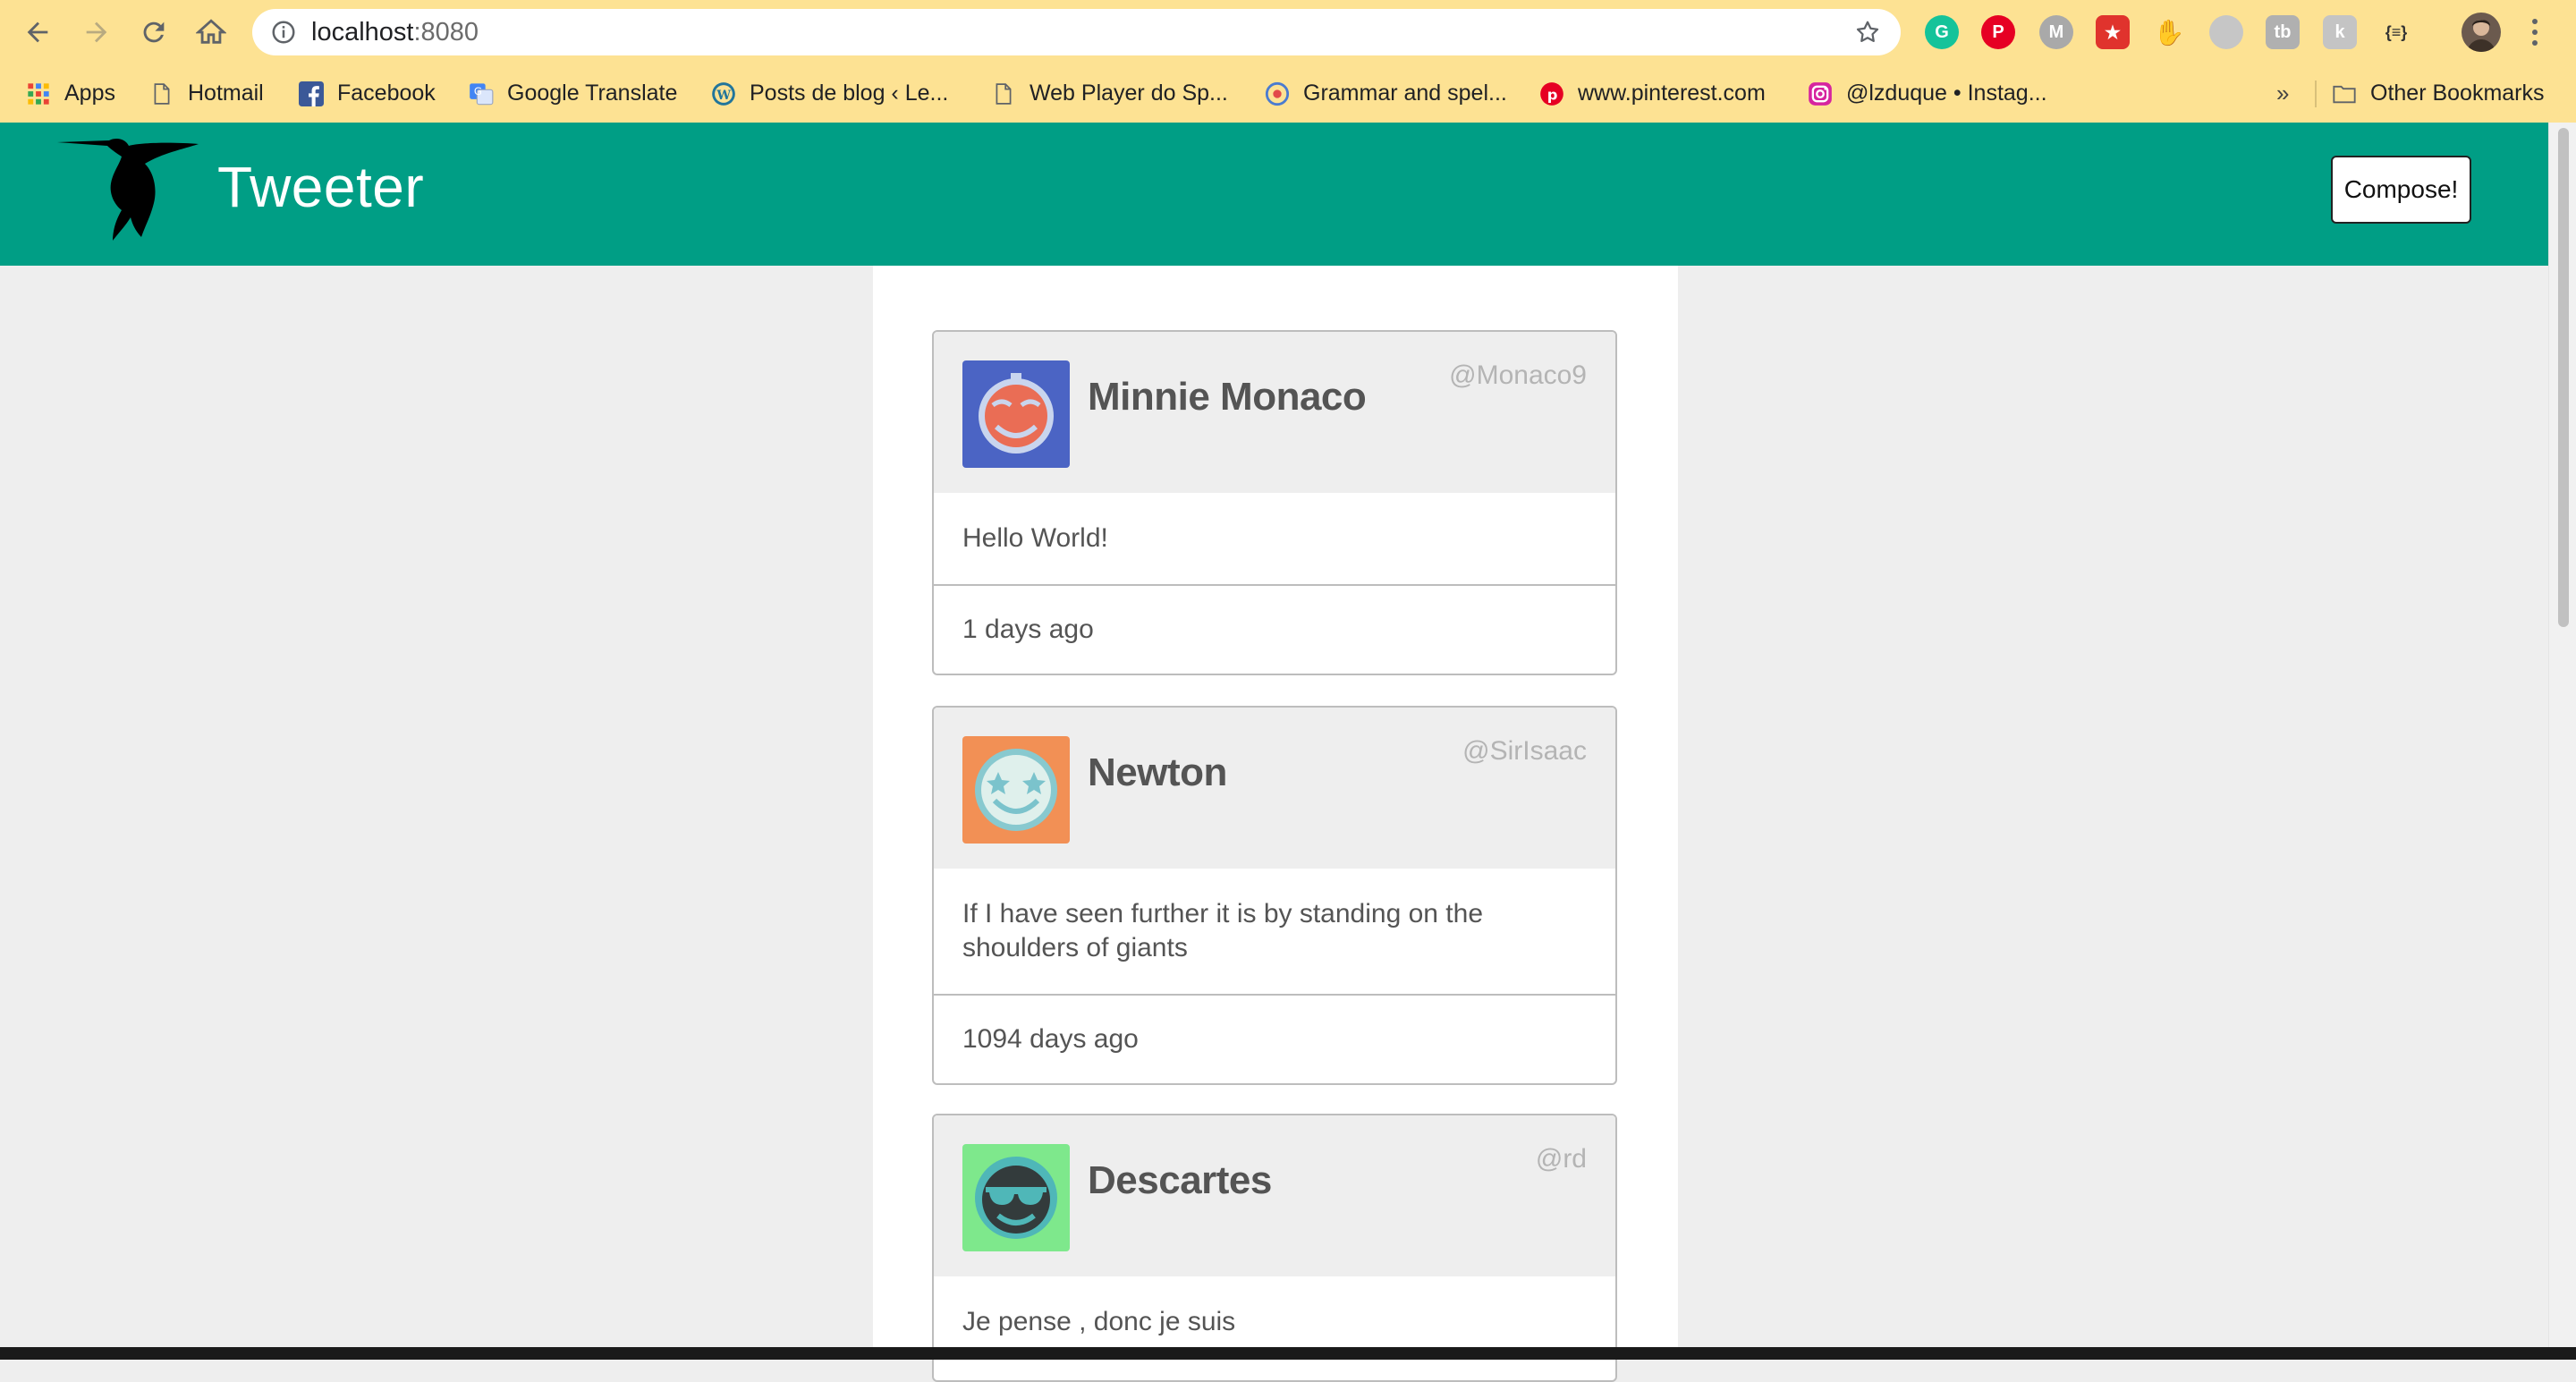  I want to click on tweet-author-name: Minnie Monaco, so click(1227, 397).